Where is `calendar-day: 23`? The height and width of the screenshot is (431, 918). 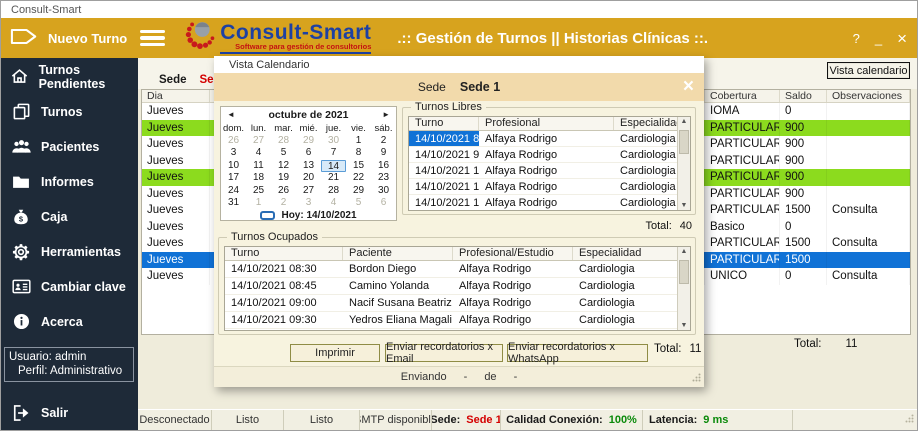 calendar-day: 23 is located at coordinates (383, 178).